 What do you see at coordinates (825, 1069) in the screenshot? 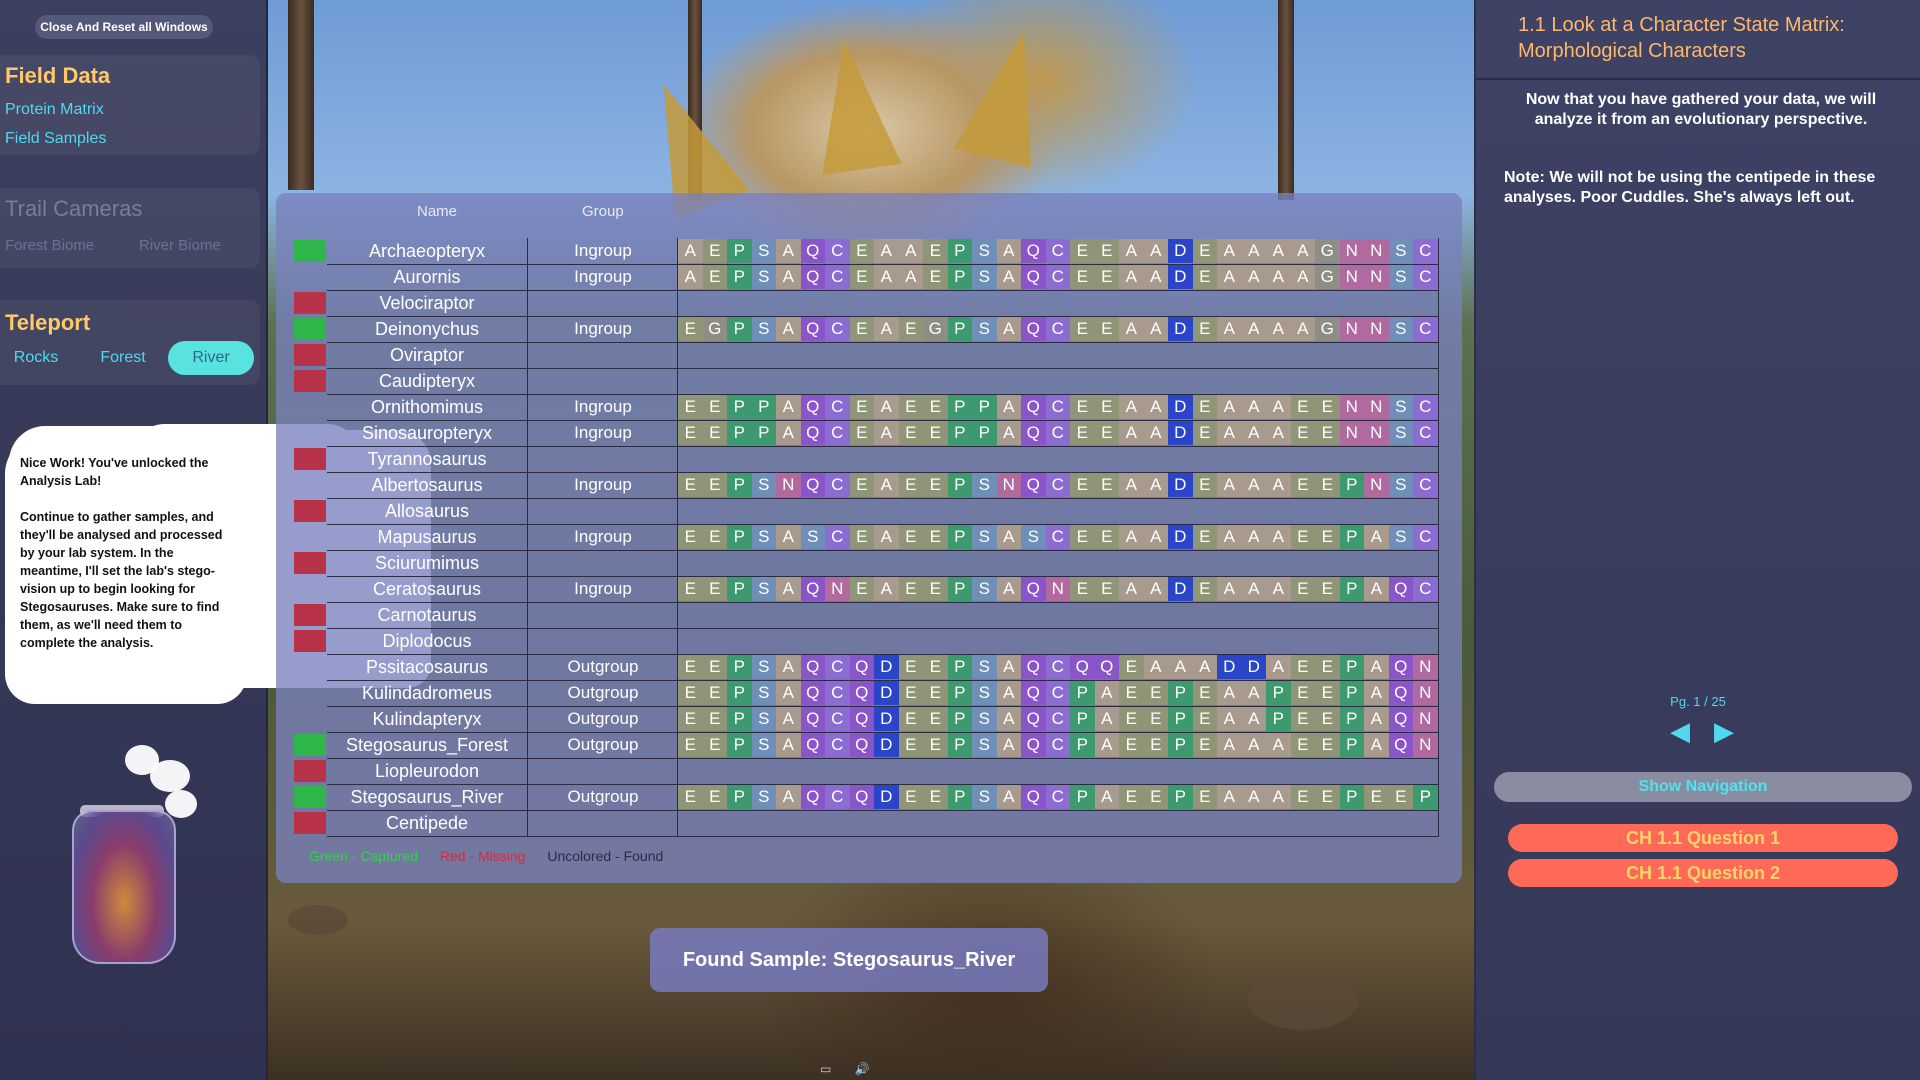
I see `window-icon: ▭` at bounding box center [825, 1069].